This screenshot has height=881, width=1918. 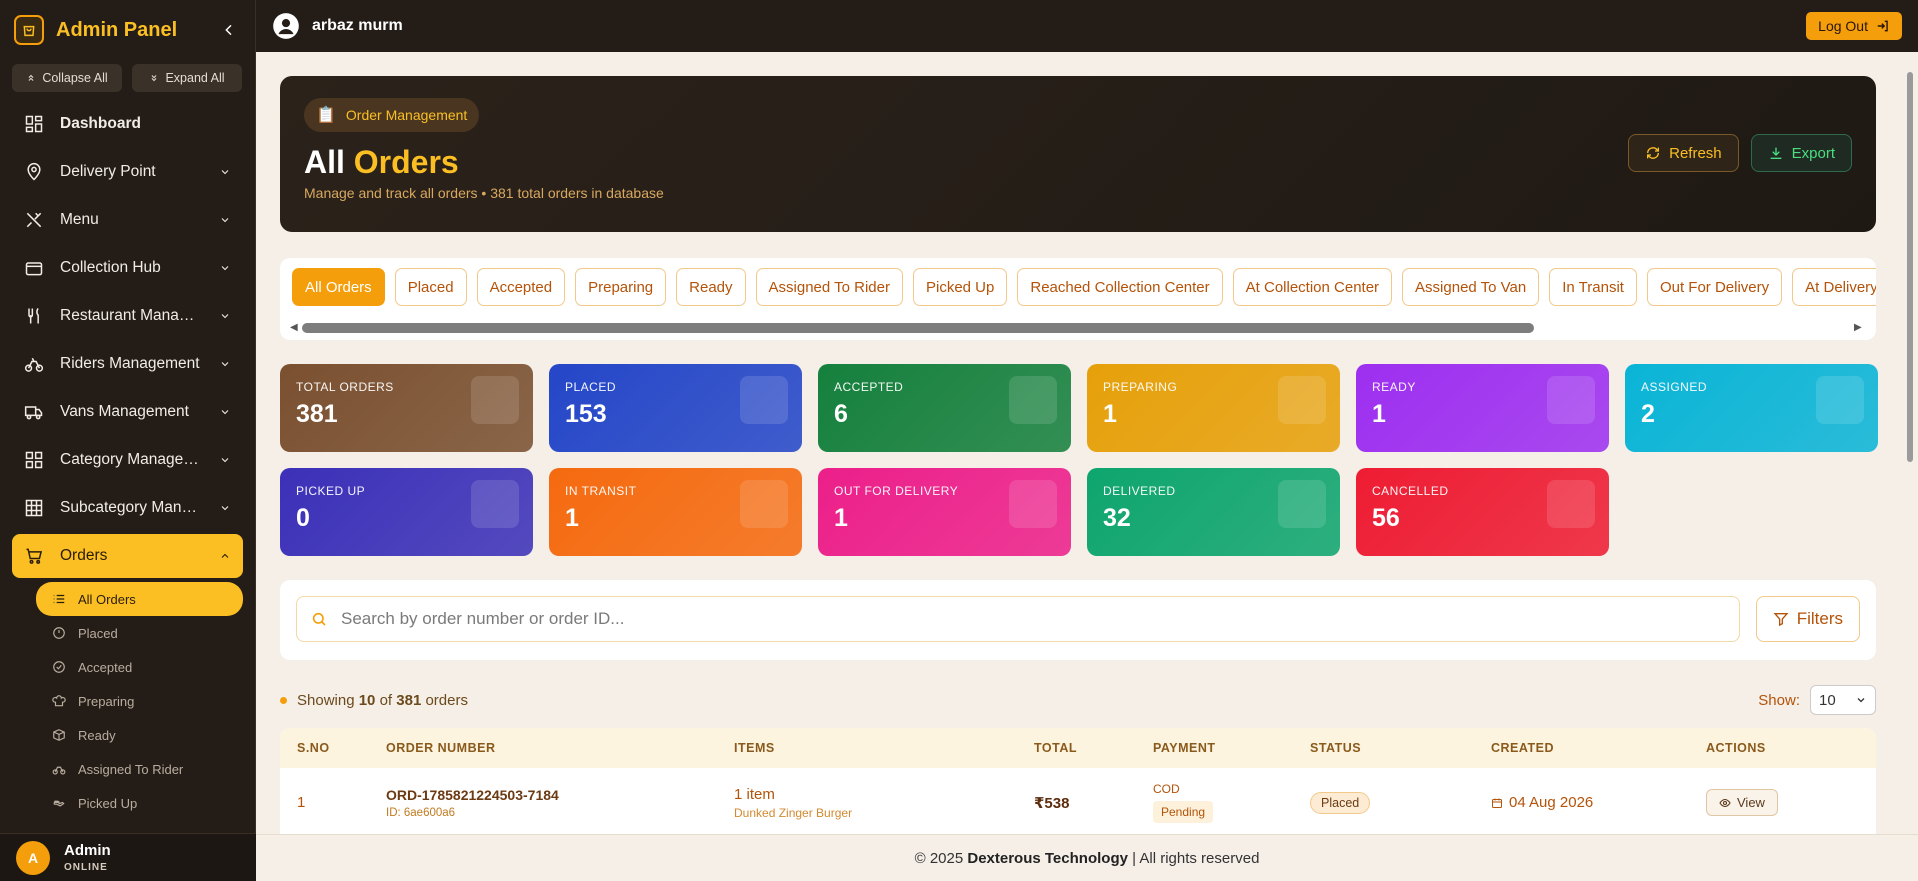 I want to click on scroll-left-icon: ◀, so click(x=296, y=327).